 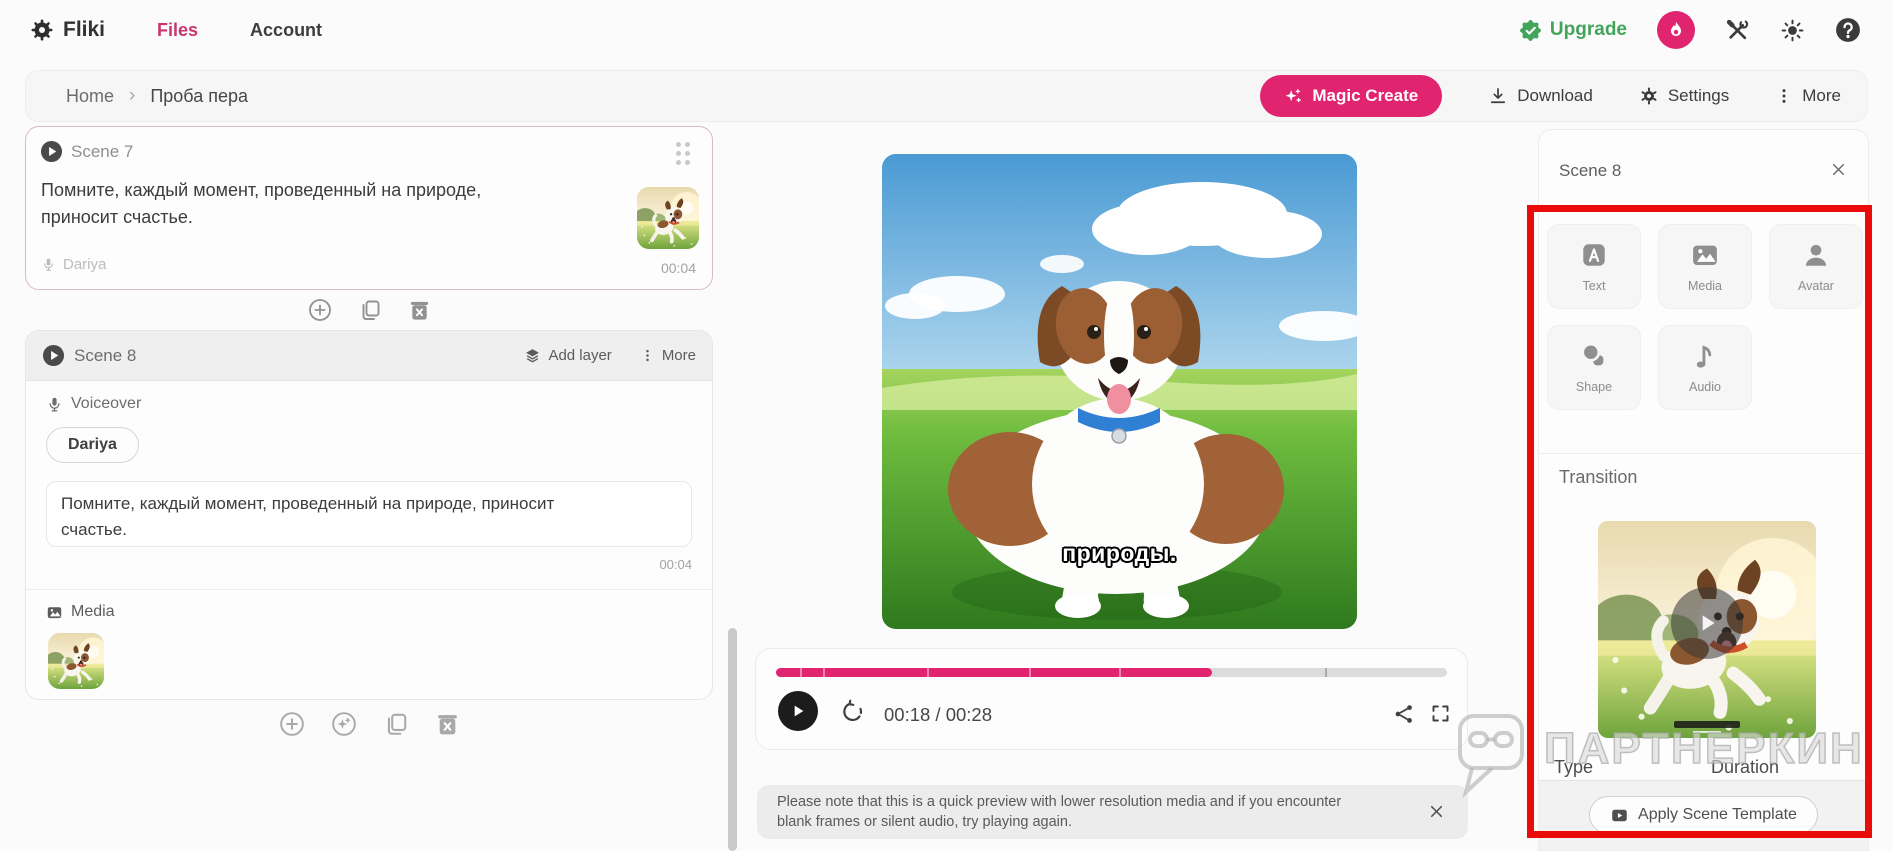 What do you see at coordinates (1698, 95) in the screenshot?
I see `settings-label: Settings` at bounding box center [1698, 95].